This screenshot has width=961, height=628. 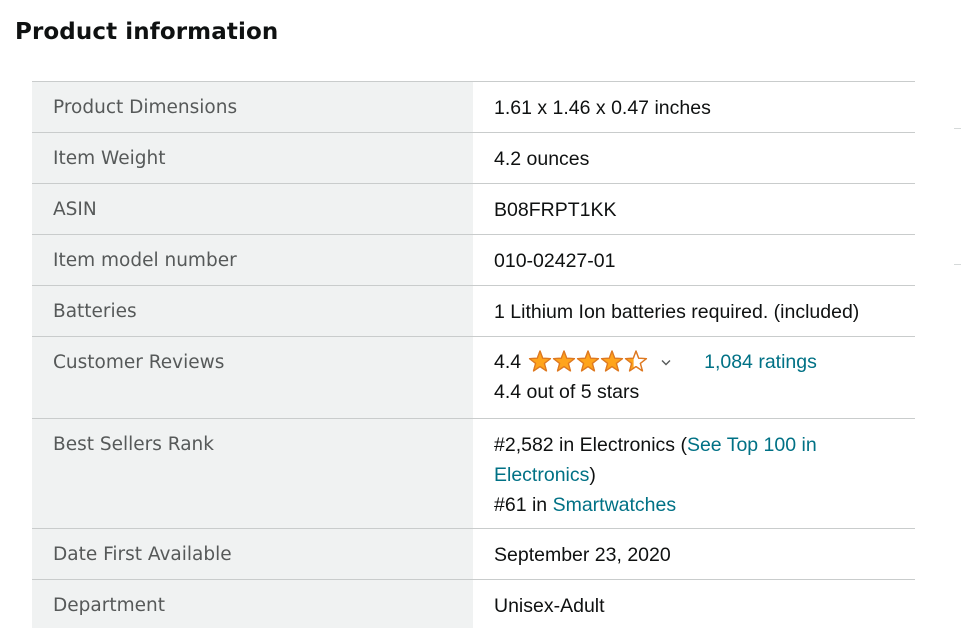 What do you see at coordinates (252, 209) in the screenshot?
I see `row-label: ASIN` at bounding box center [252, 209].